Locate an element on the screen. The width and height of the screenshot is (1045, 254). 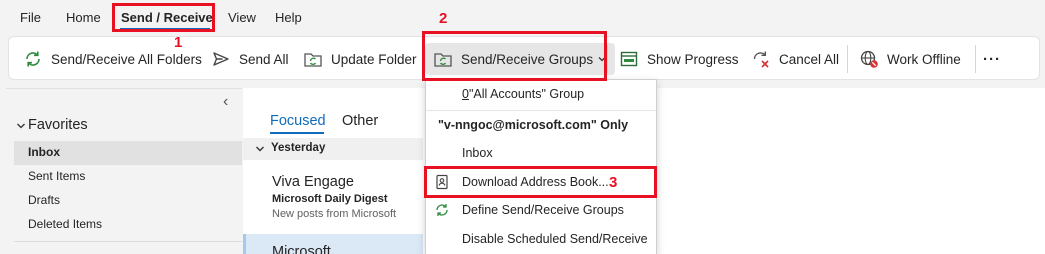
menu-file: File is located at coordinates (30, 17).